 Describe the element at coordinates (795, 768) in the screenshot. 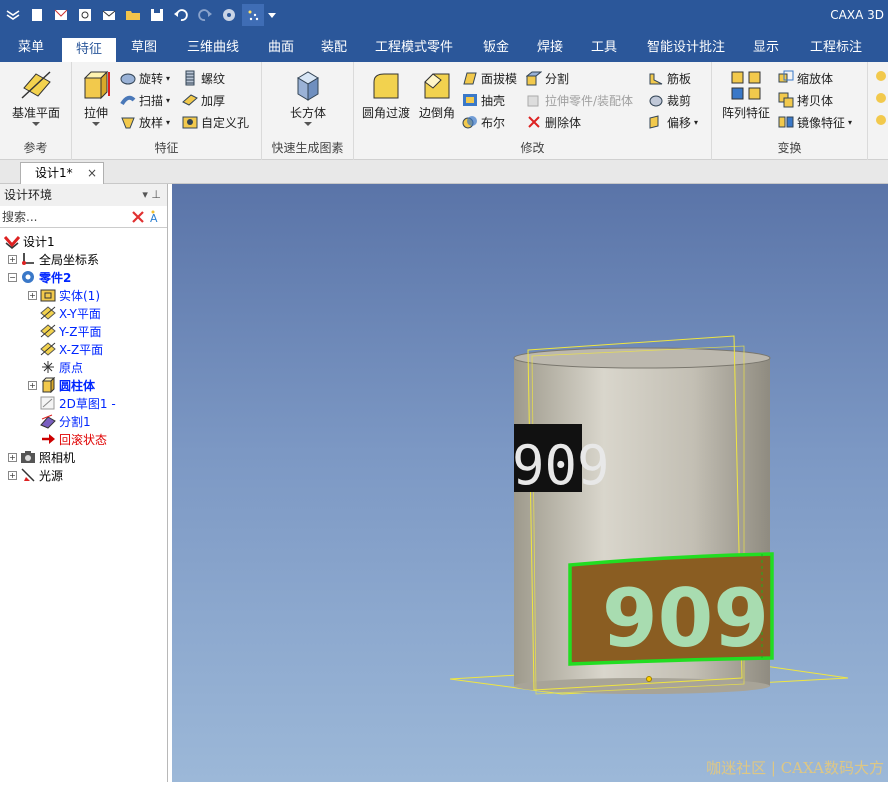

I see `watermark-text: 咖迷社区 | CAXA数码大方` at that location.